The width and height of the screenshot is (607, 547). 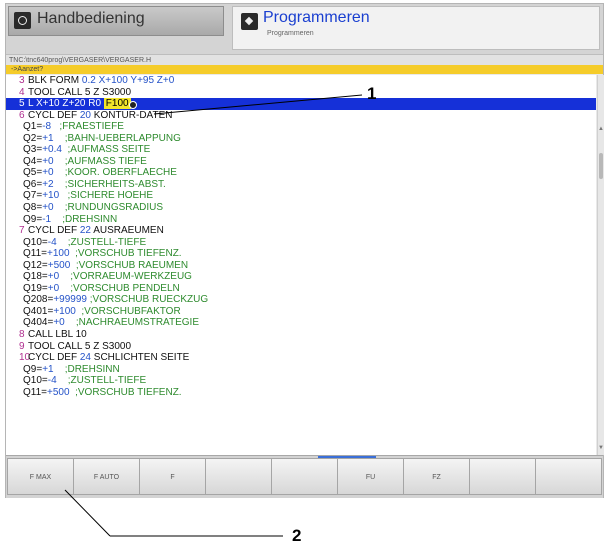 What do you see at coordinates (258, 104) in the screenshot?
I see `callout-1-leader` at bounding box center [258, 104].